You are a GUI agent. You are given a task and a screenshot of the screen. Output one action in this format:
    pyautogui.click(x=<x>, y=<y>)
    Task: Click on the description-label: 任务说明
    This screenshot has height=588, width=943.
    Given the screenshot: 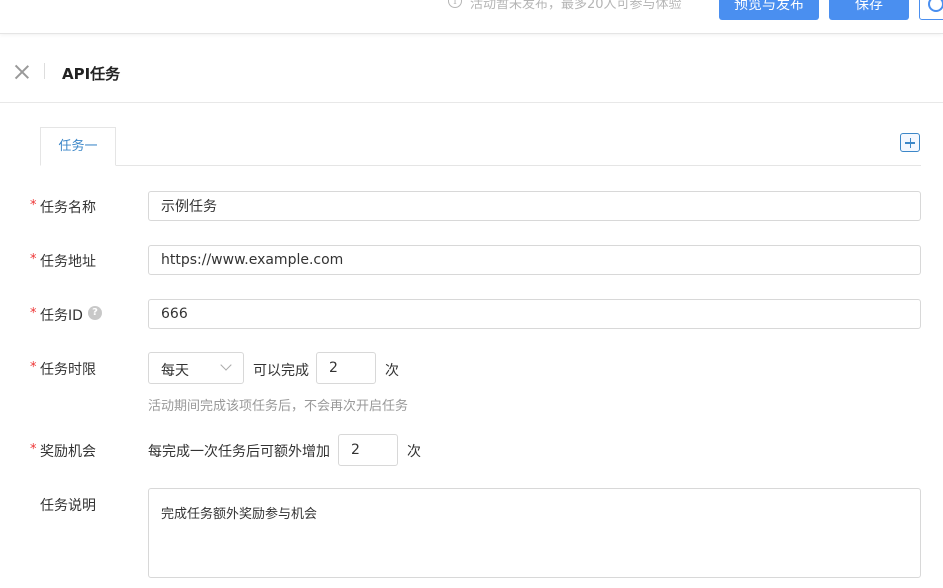 What is the action you would take?
    pyautogui.click(x=68, y=506)
    